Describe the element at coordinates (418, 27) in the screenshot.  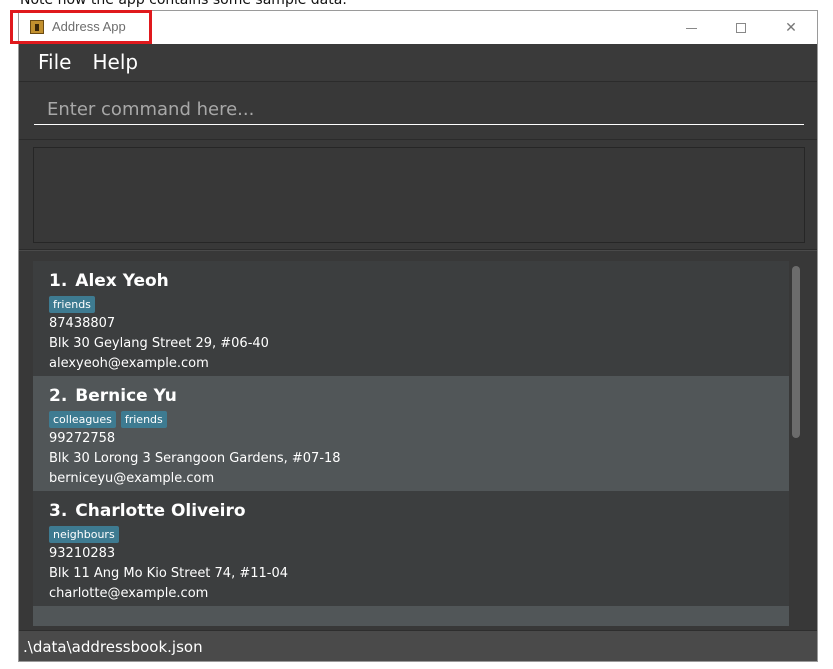
I see `title-bar: Address App ✕` at that location.